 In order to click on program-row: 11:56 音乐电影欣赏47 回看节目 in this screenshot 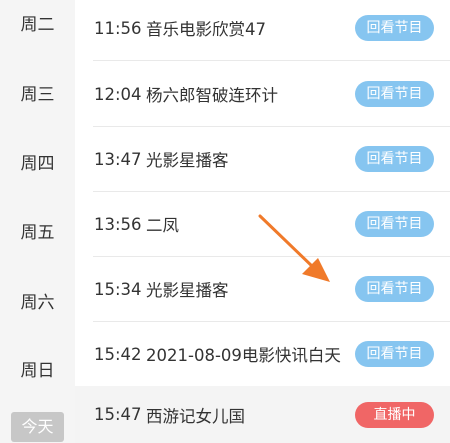, I will do `click(262, 30)`.